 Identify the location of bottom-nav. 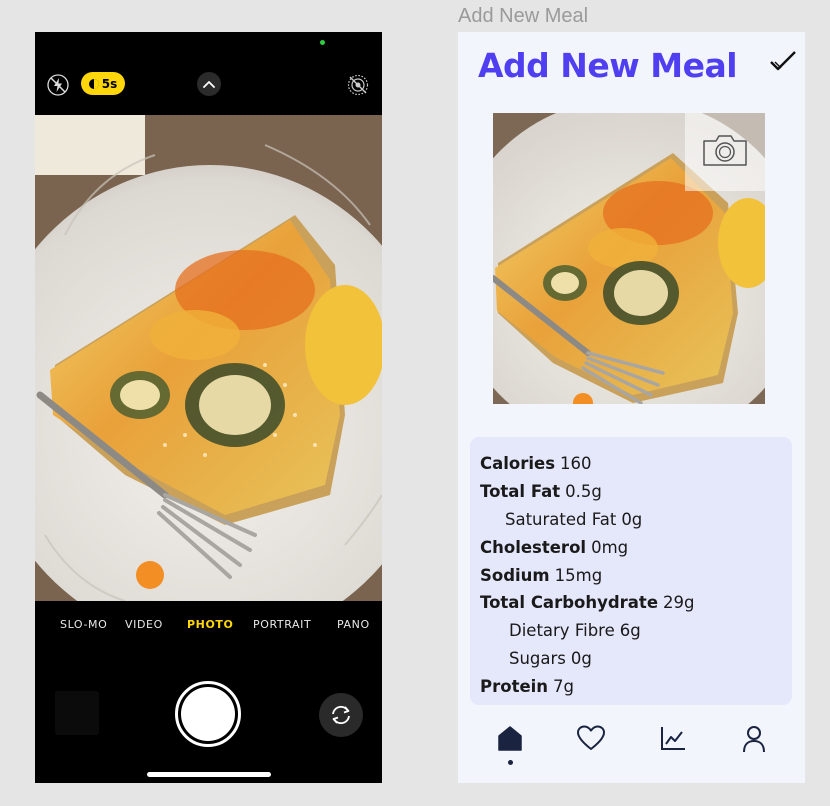
(631, 749).